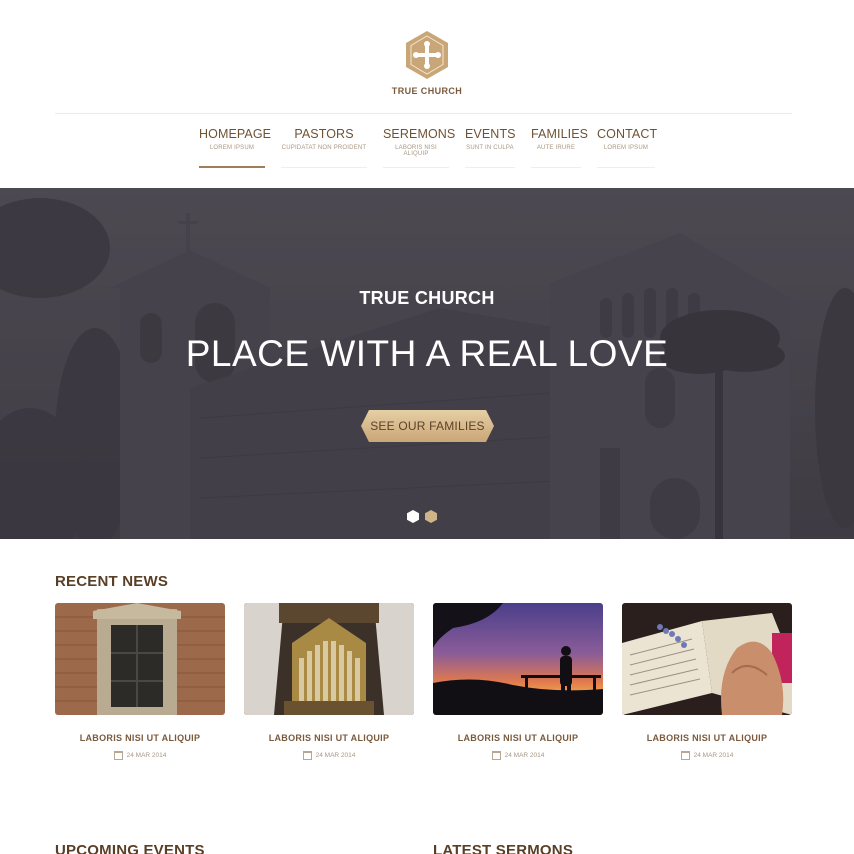 Image resolution: width=854 pixels, height=854 pixels. What do you see at coordinates (130, 848) in the screenshot?
I see `section-title-upcoming-events: UPCOMING EVENTS` at bounding box center [130, 848].